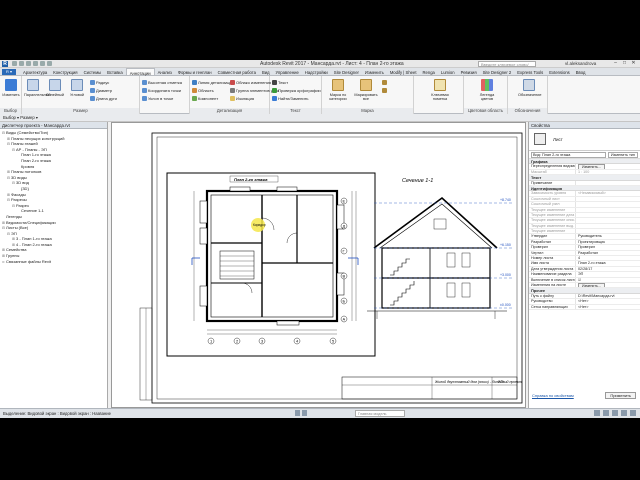 The image size is (640, 480). What do you see at coordinates (157, 98) in the screenshot?
I see `spot-slope-button: Уклон в точке` at bounding box center [157, 98].